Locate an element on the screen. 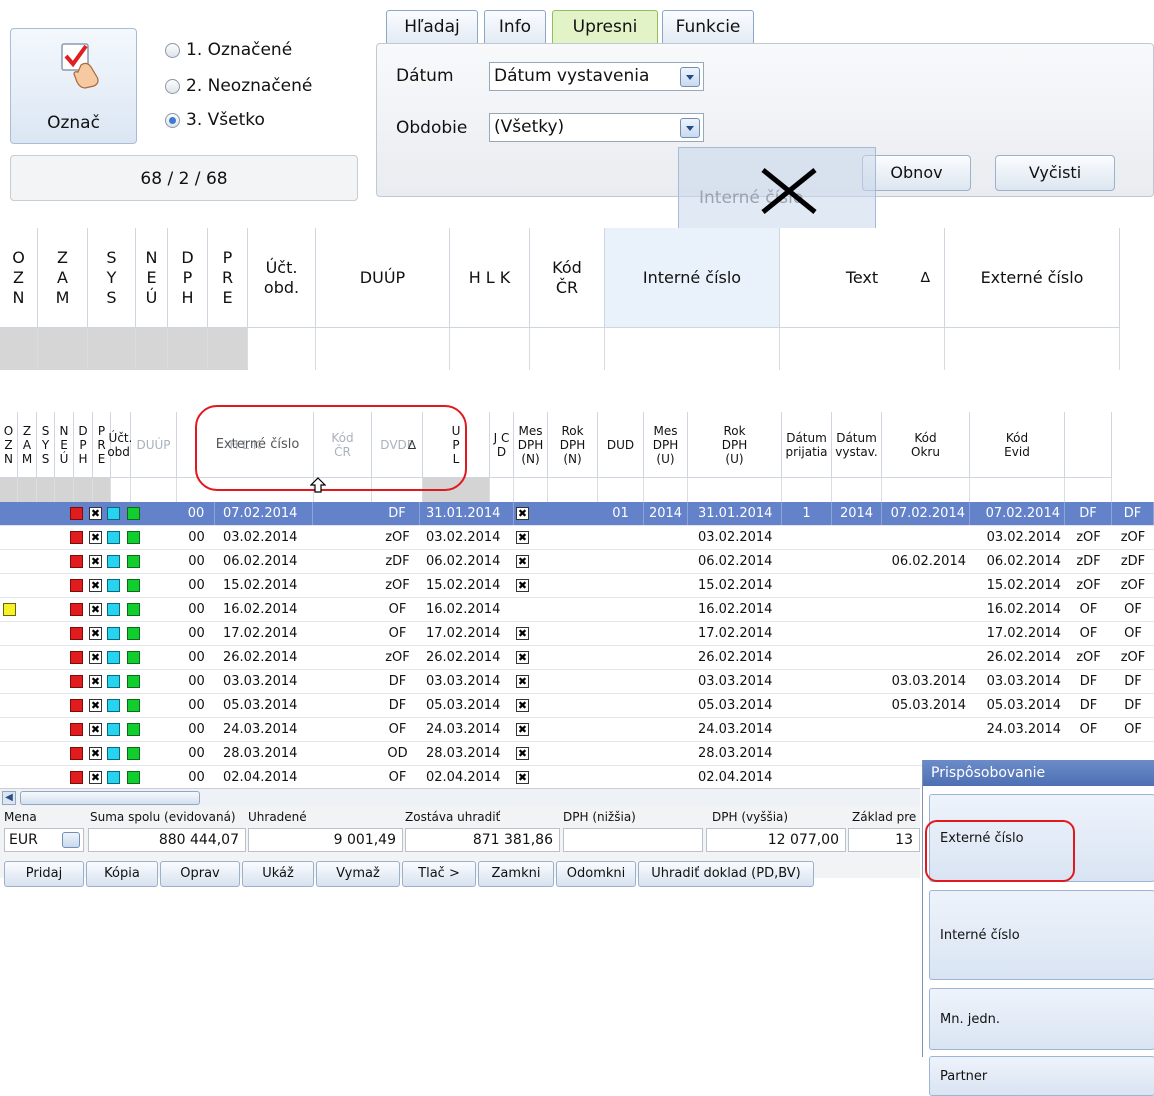 This screenshot has height=1096, width=1154. scroll-left-icon: ◀ is located at coordinates (9, 798).